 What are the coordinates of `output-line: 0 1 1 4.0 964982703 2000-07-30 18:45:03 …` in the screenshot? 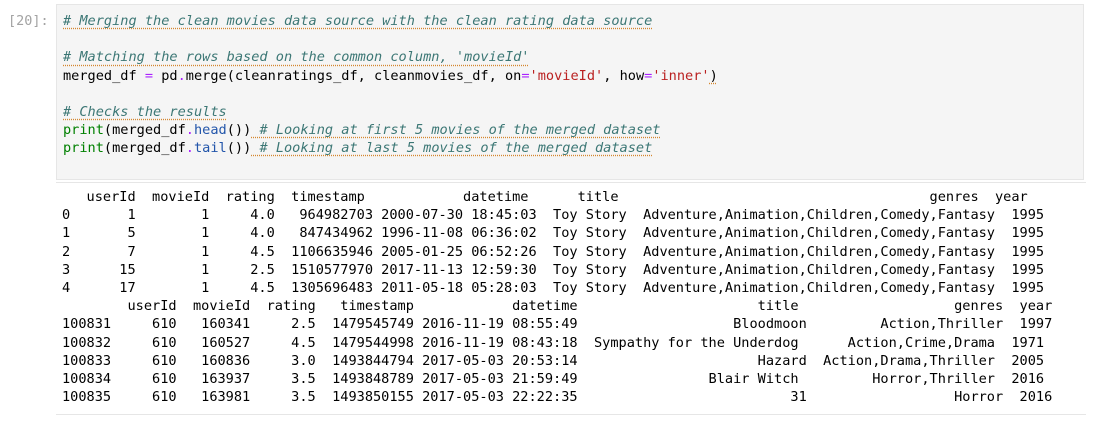 It's located at (553, 215).